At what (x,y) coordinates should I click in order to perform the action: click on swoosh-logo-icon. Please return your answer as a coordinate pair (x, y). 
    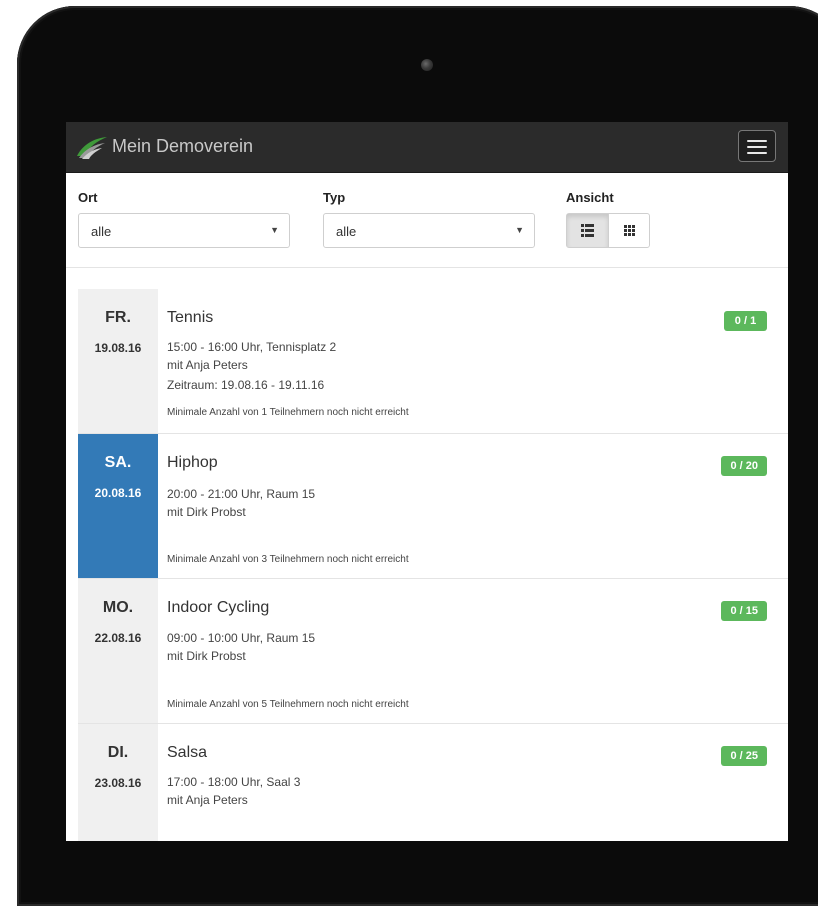
    Looking at the image, I should click on (92, 147).